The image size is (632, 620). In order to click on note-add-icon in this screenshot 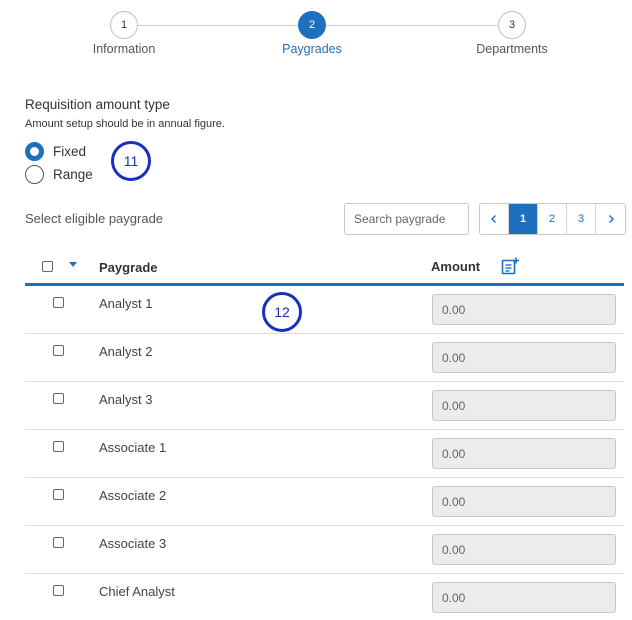, I will do `click(510, 266)`.